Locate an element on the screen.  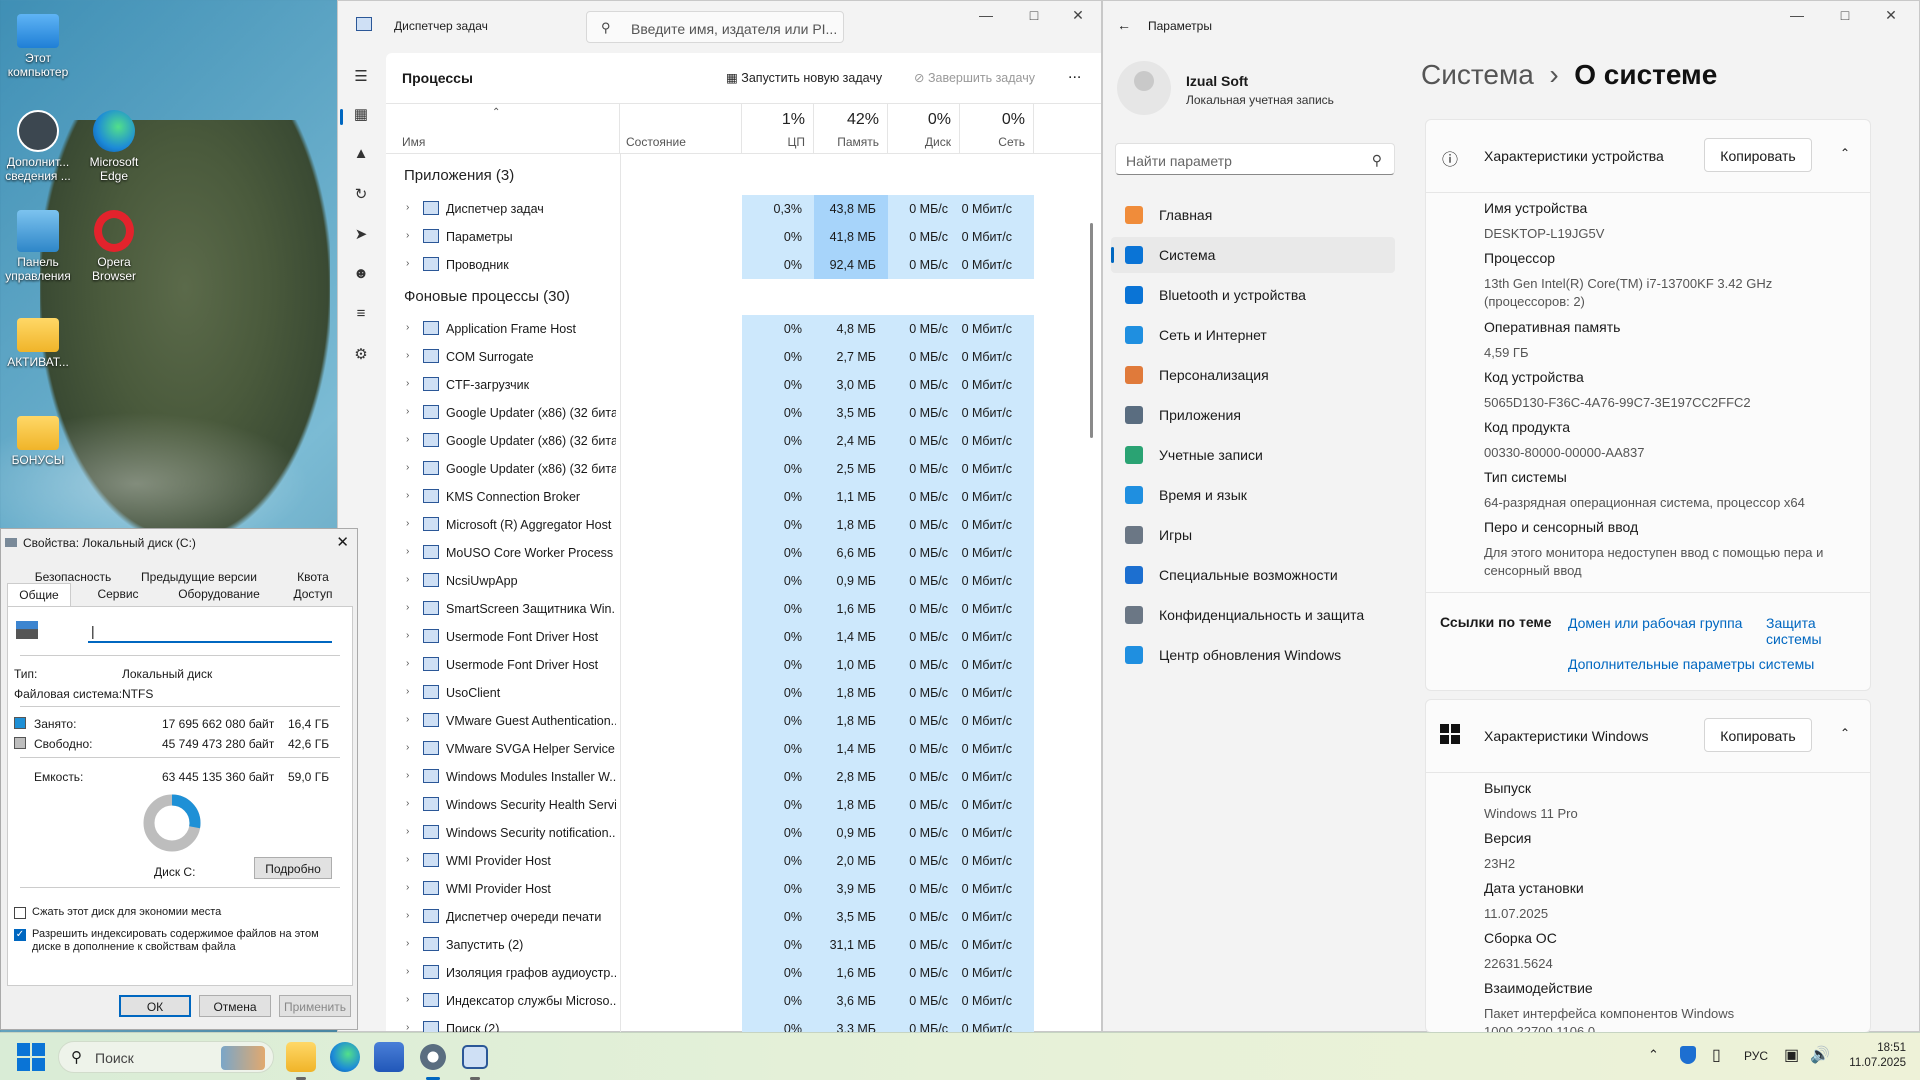
hamburger-icon: ☰ is located at coordinates (361, 78).